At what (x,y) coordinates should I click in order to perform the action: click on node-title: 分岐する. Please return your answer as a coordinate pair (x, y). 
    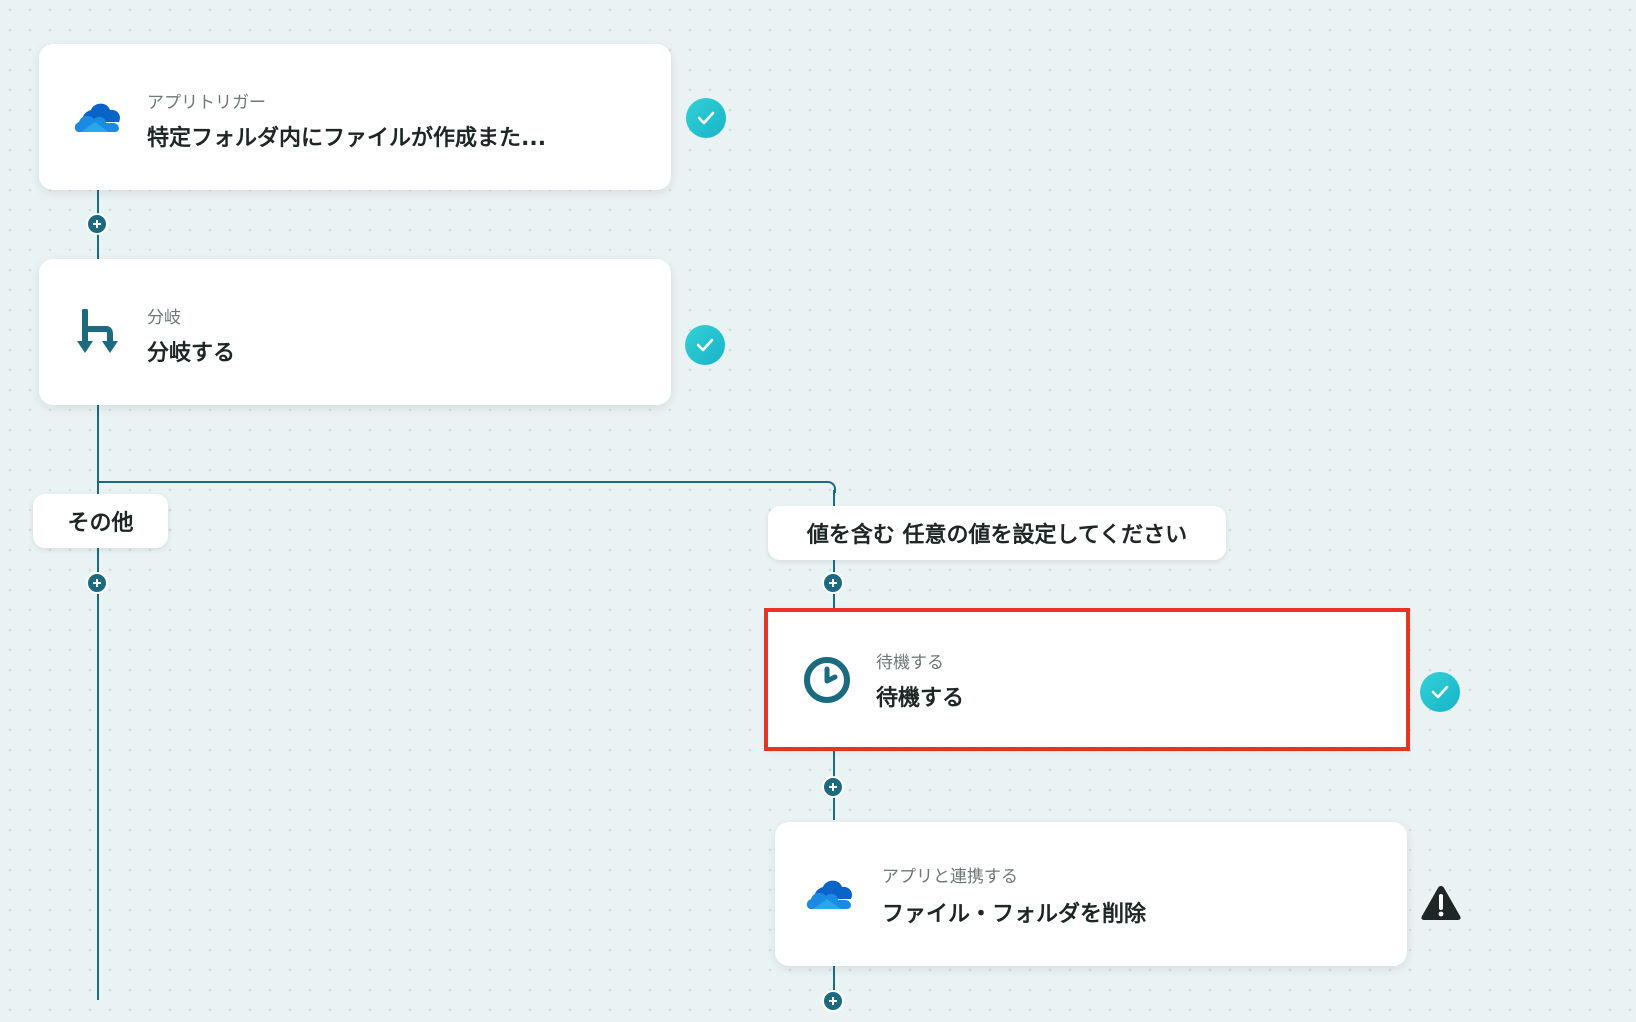
    Looking at the image, I should click on (191, 353).